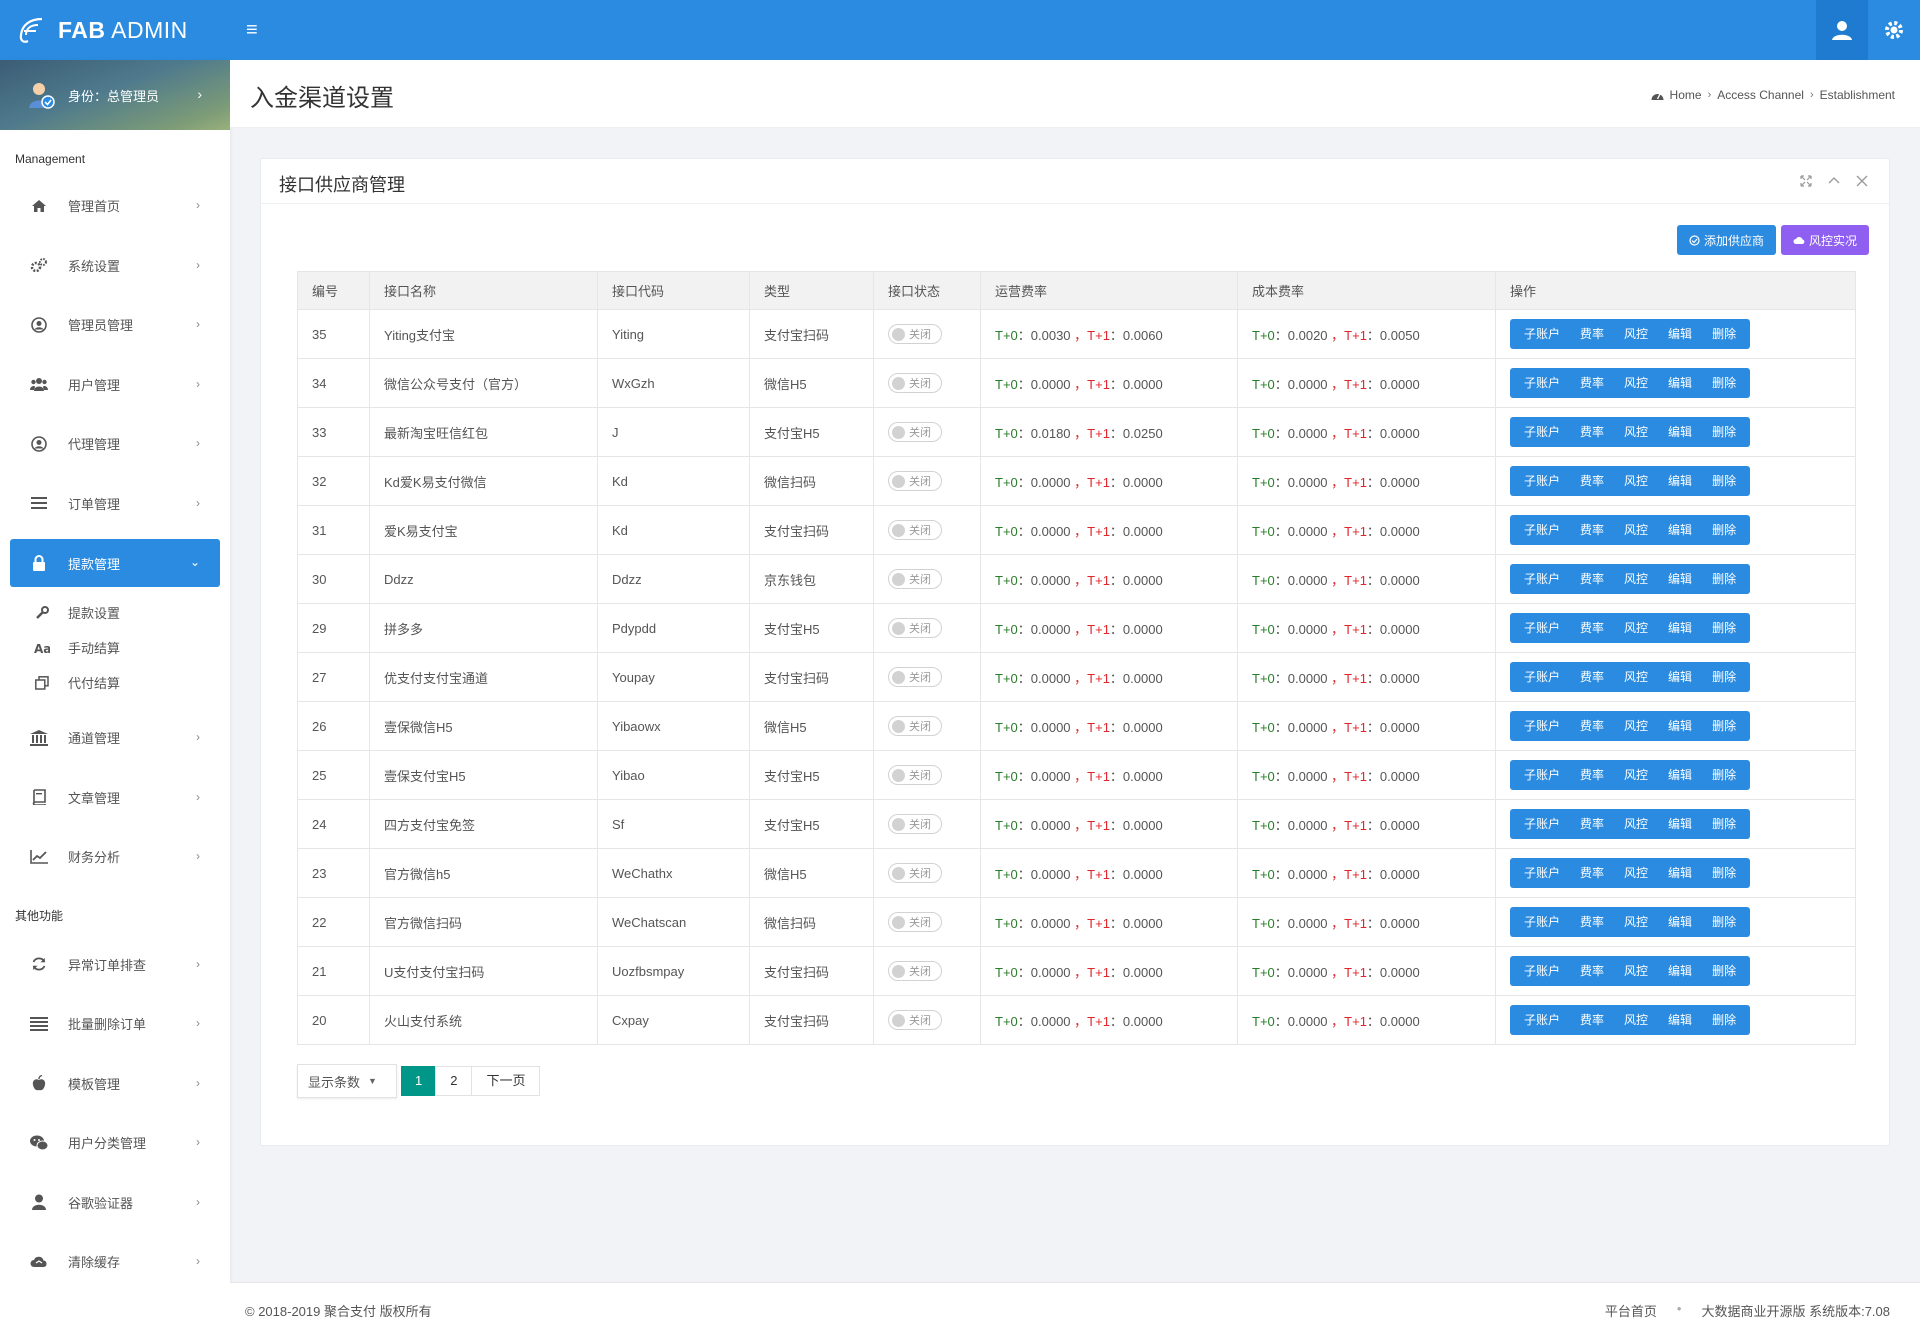  Describe the element at coordinates (115, 738) in the screenshot. I see `sidebar-item-content-0: 通道管理 ›` at that location.